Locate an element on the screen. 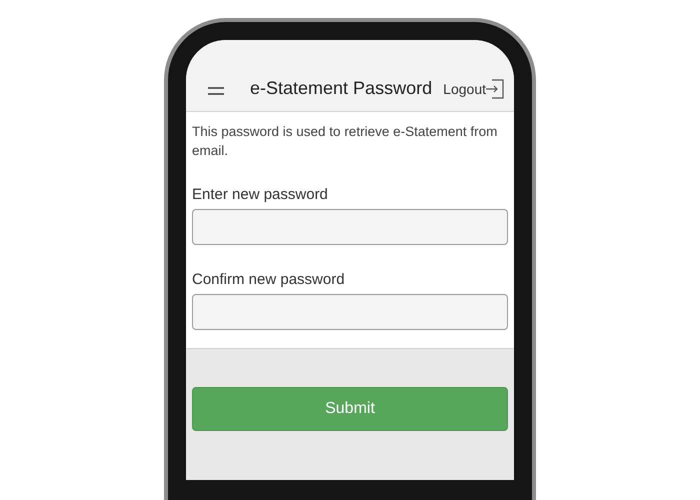 This screenshot has width=700, height=500. description-text: This password is used to retrieve e-Statement from email. is located at coordinates (345, 141).